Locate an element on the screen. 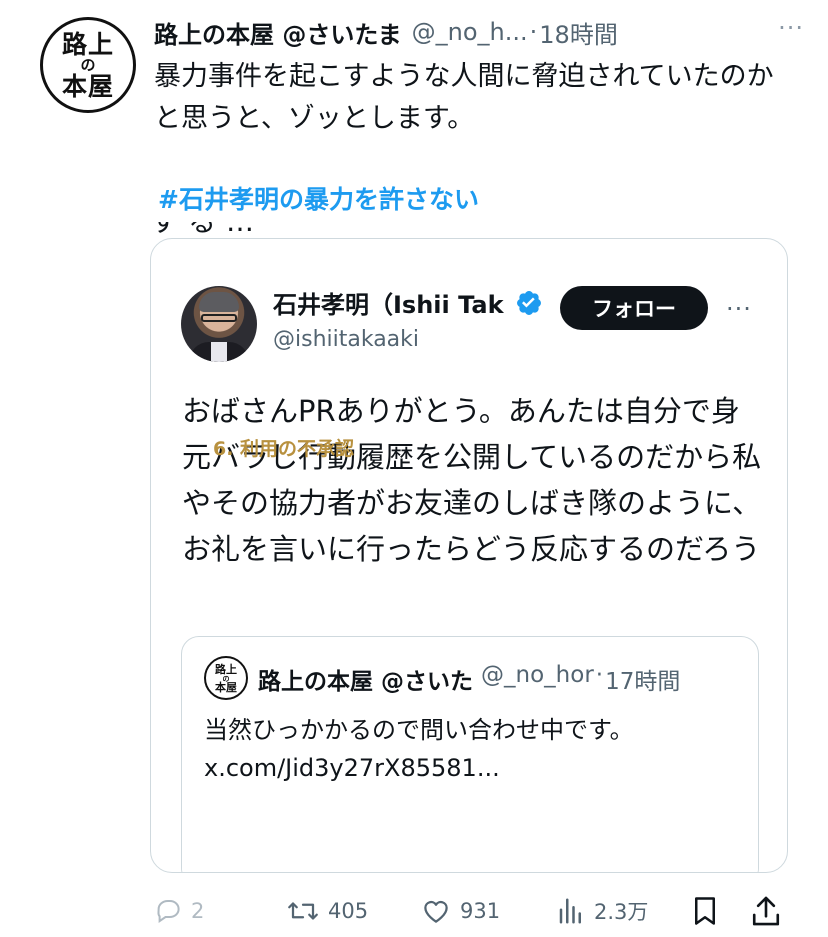 This screenshot has height=937, width=828. retweet-button: 405 is located at coordinates (327, 911).